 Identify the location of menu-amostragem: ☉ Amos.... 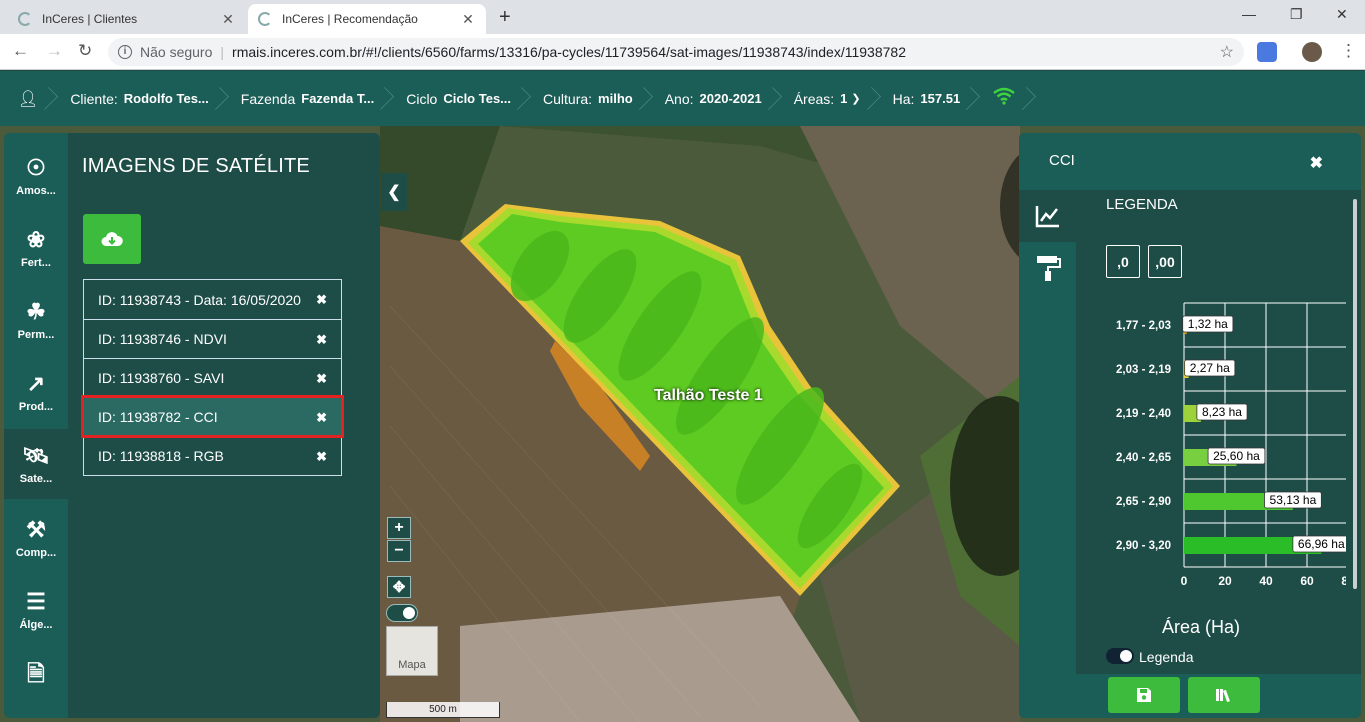
(36, 176).